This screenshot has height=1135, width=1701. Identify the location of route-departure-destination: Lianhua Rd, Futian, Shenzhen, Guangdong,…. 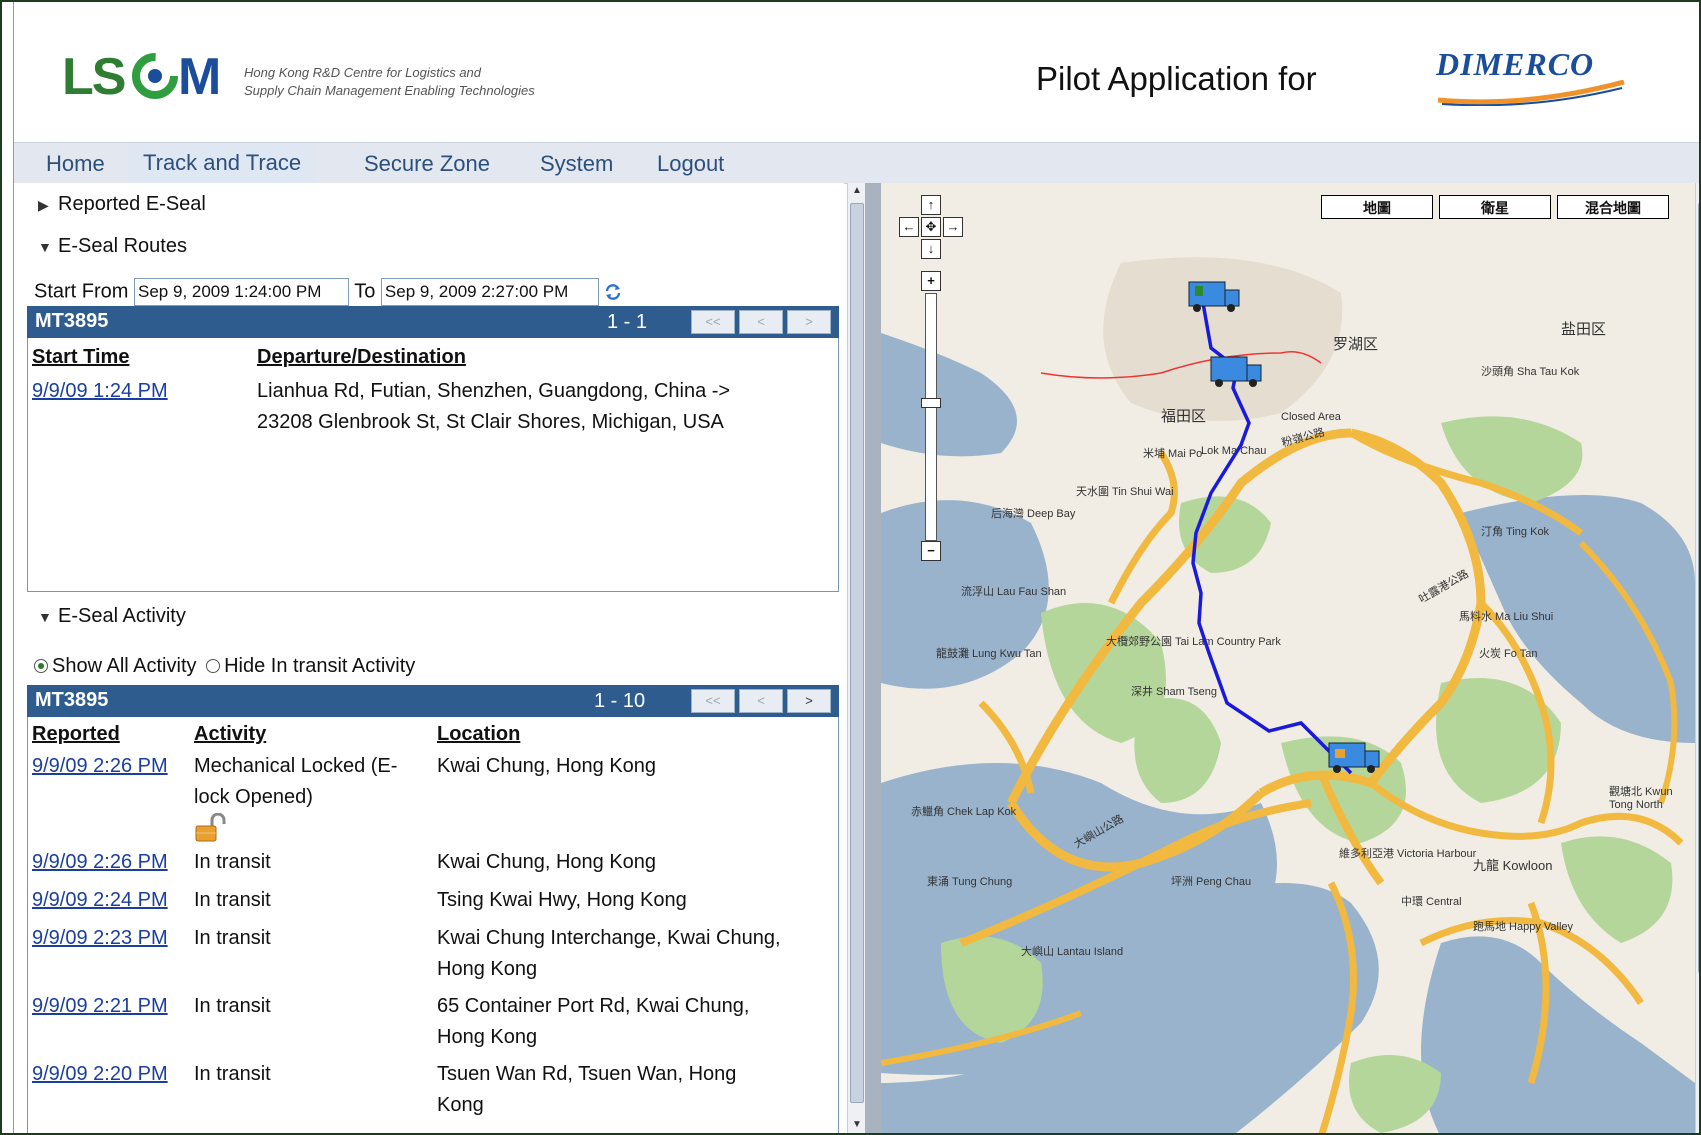
(542, 407).